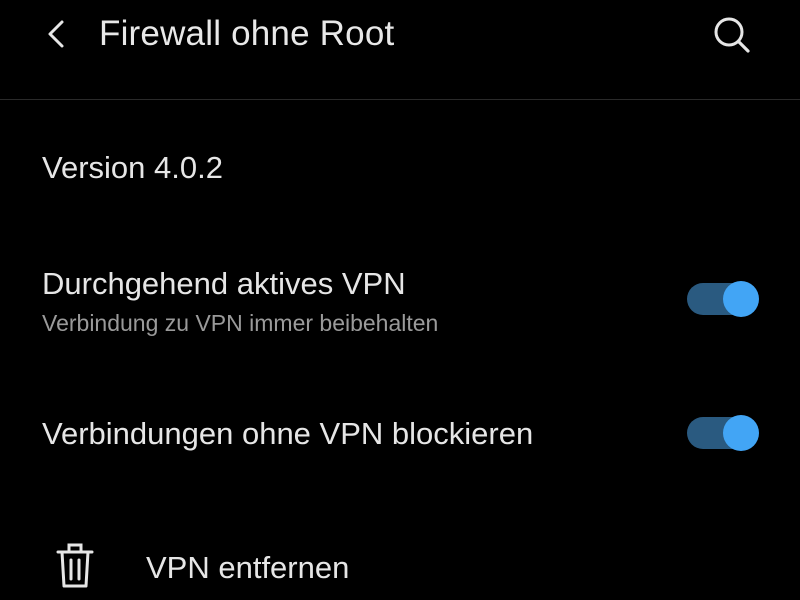 The image size is (800, 600). What do you see at coordinates (247, 568) in the screenshot?
I see `remove-vpn-label: VPN entfernen` at bounding box center [247, 568].